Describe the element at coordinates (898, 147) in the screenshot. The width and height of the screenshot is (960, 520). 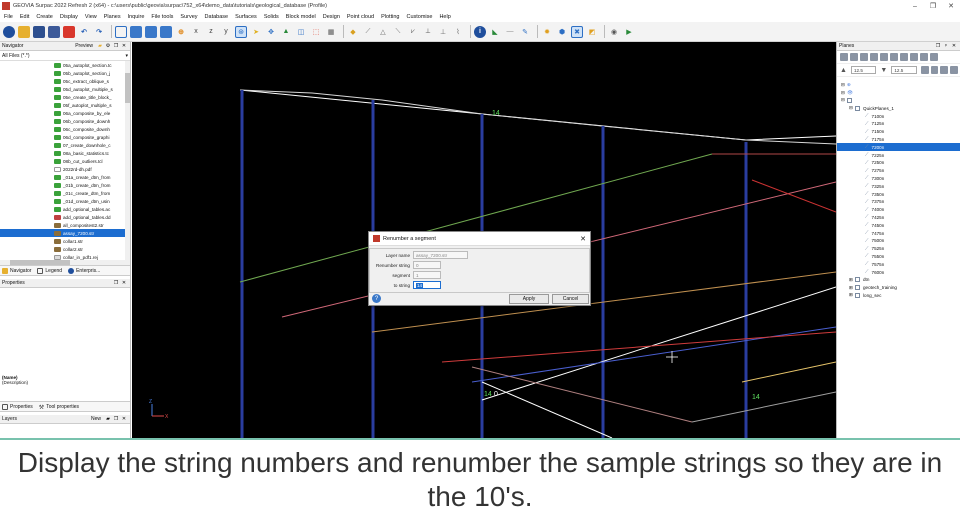
I see `plane-item: ⟋ 7200n` at that location.